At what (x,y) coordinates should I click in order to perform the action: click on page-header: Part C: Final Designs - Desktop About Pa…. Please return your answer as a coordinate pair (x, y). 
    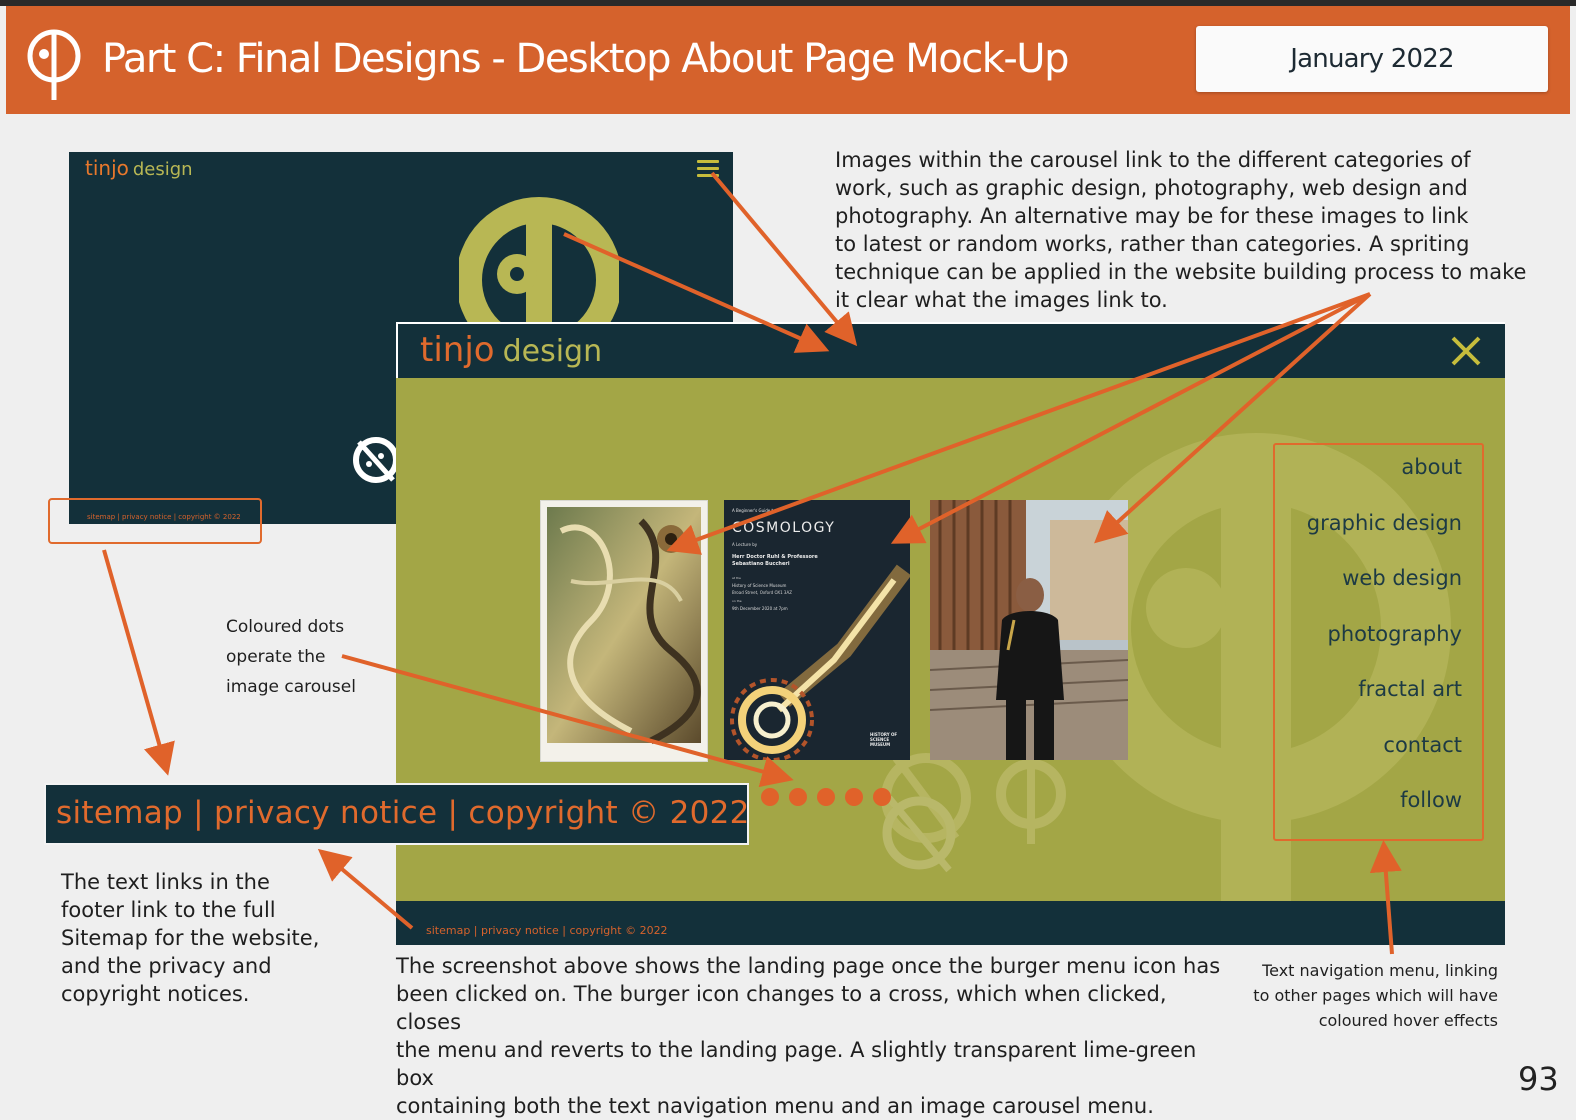
    Looking at the image, I should click on (788, 60).